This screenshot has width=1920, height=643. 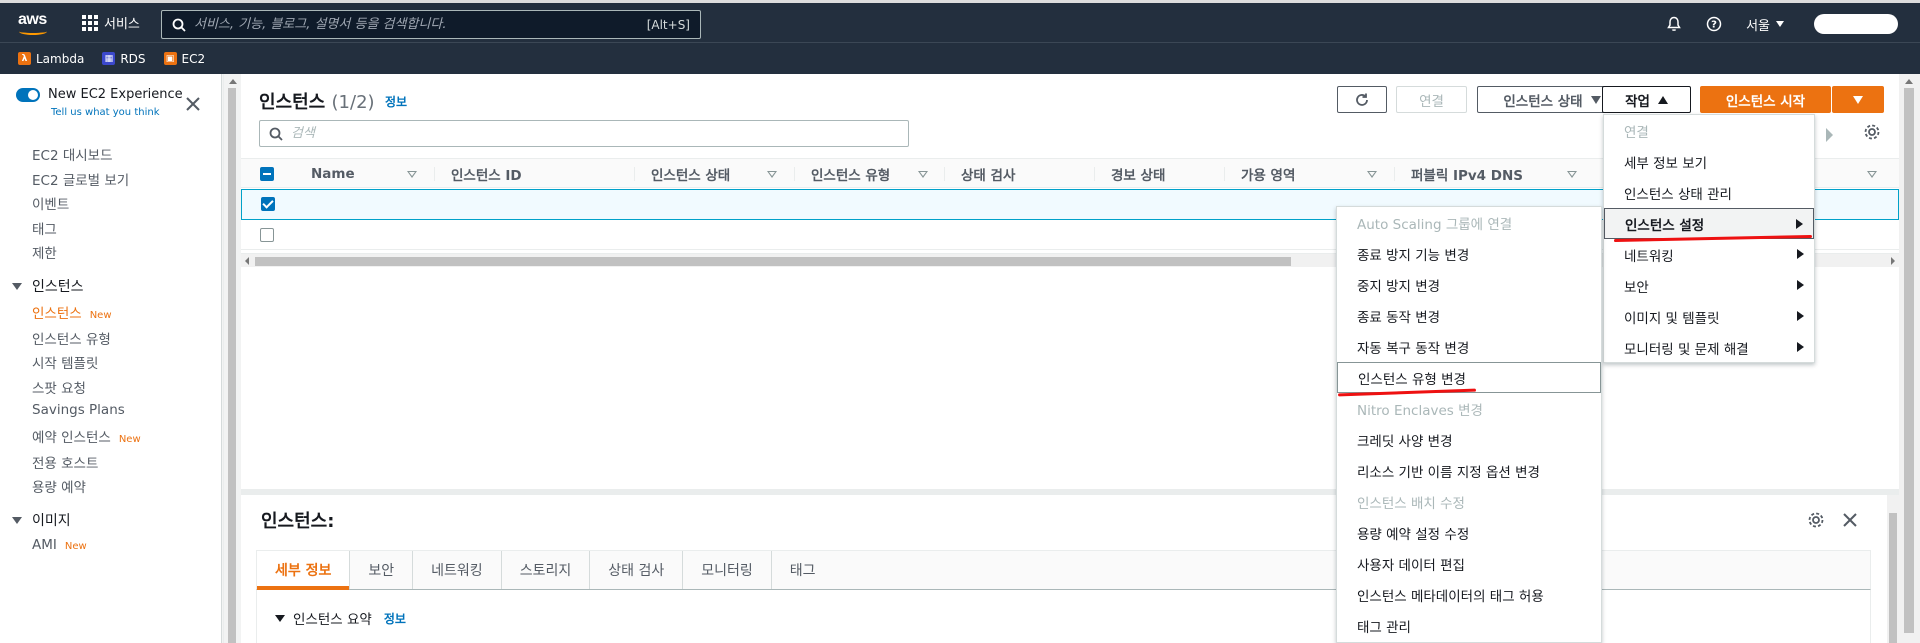 I want to click on menu-item-view-details: 세부 정보 보기, so click(x=1709, y=161).